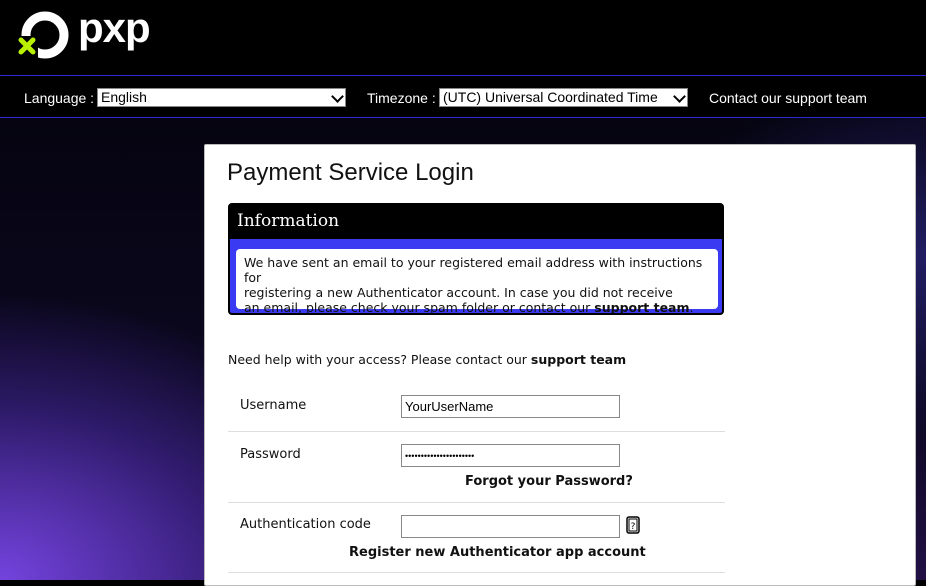 The image size is (926, 586). Describe the element at coordinates (641, 306) in the screenshot. I see `info-support-link: support team` at that location.